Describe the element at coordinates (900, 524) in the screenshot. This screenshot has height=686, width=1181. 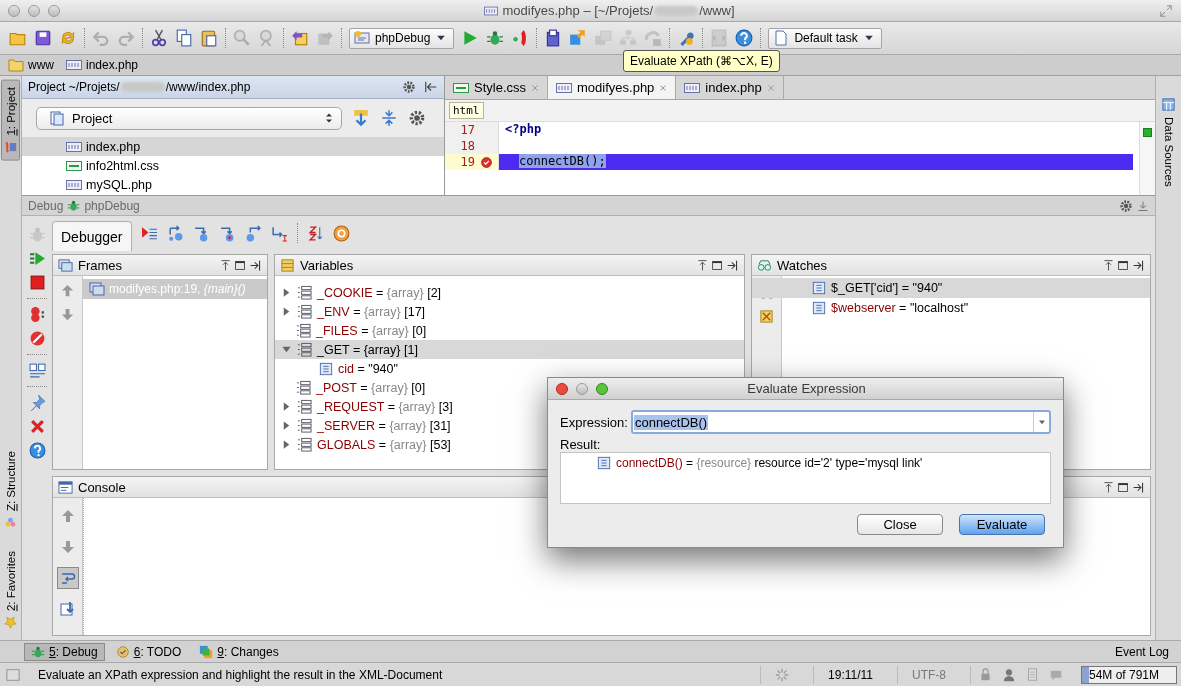
I see `dialog-button: Close` at that location.